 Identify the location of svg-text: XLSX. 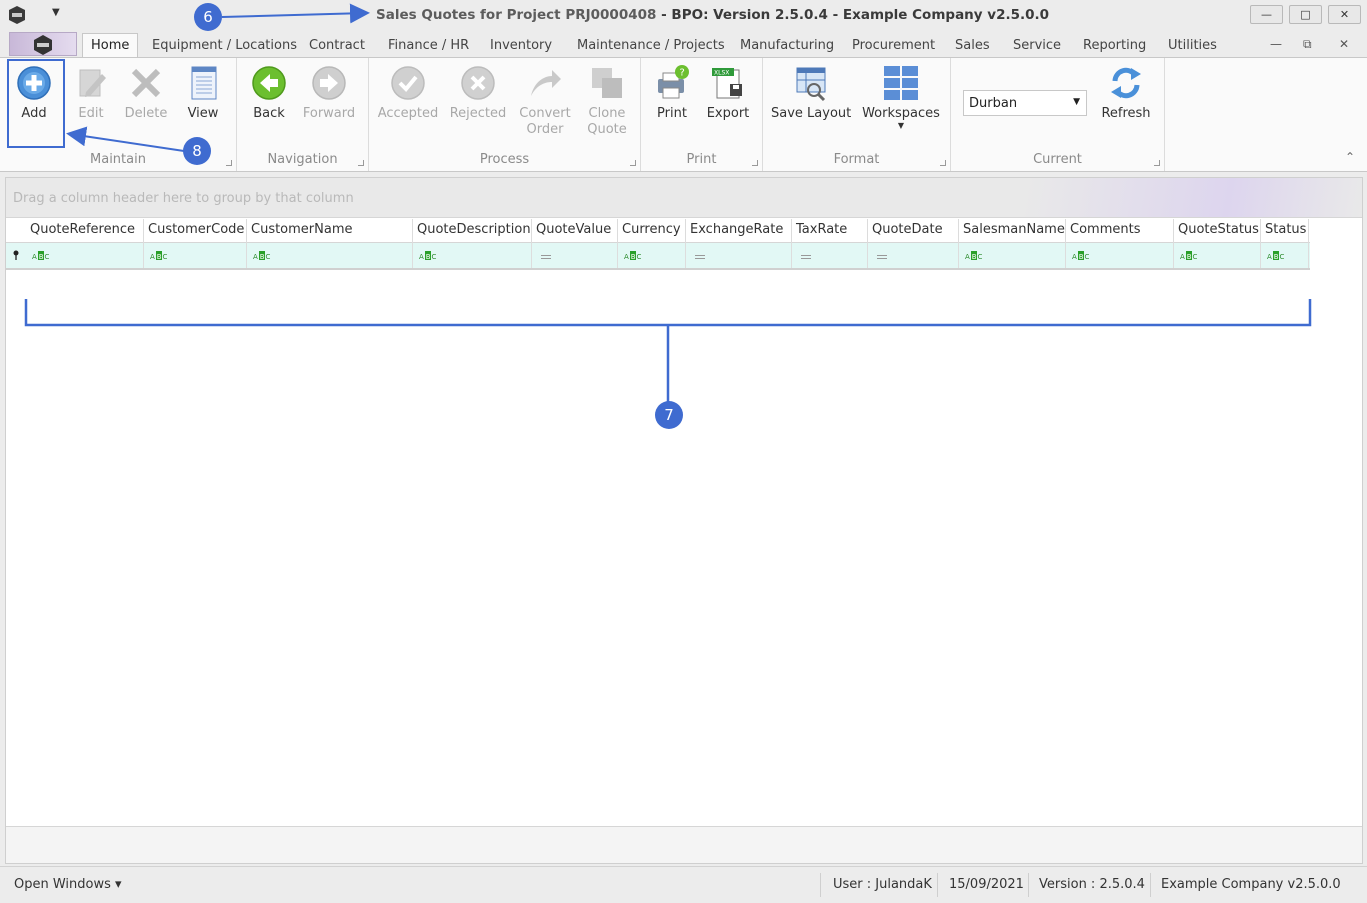
(721, 73).